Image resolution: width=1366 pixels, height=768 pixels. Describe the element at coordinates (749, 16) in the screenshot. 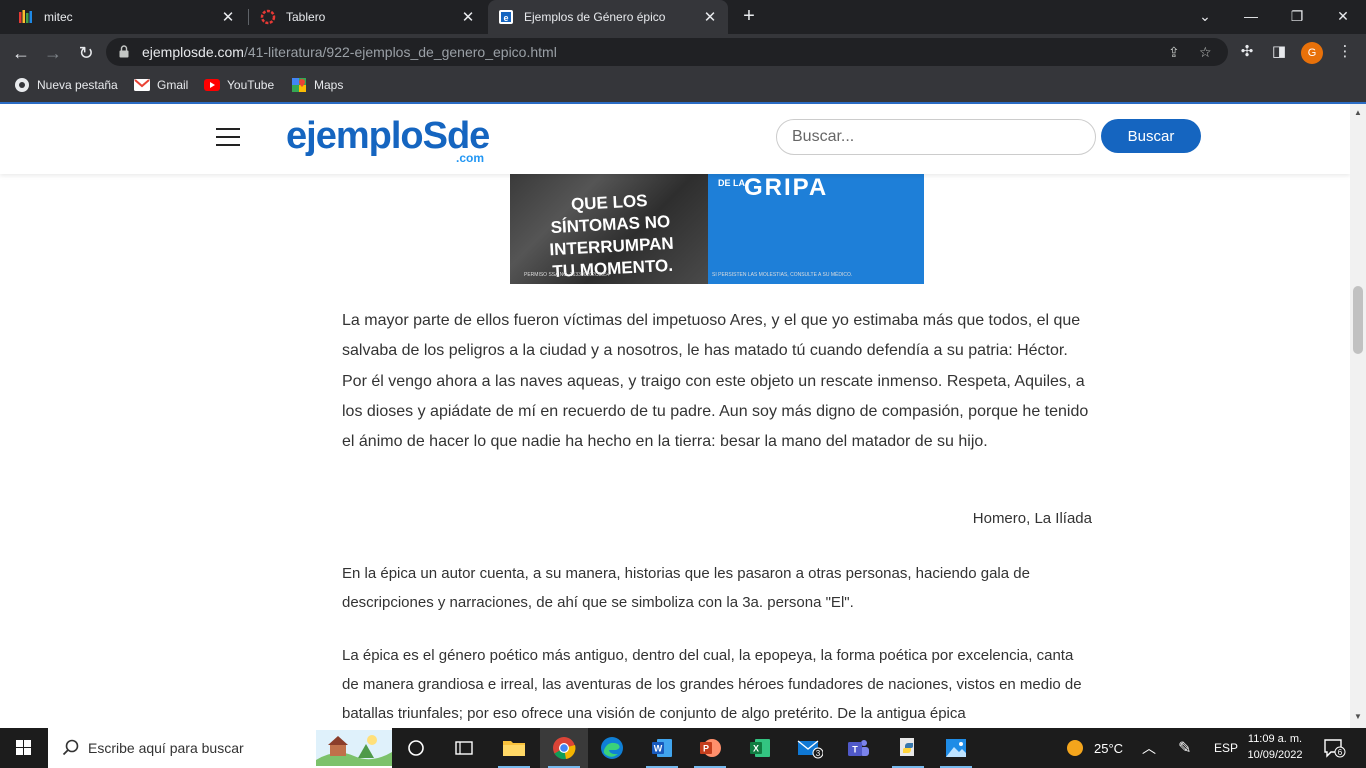

I see `new-tab-button: +` at that location.